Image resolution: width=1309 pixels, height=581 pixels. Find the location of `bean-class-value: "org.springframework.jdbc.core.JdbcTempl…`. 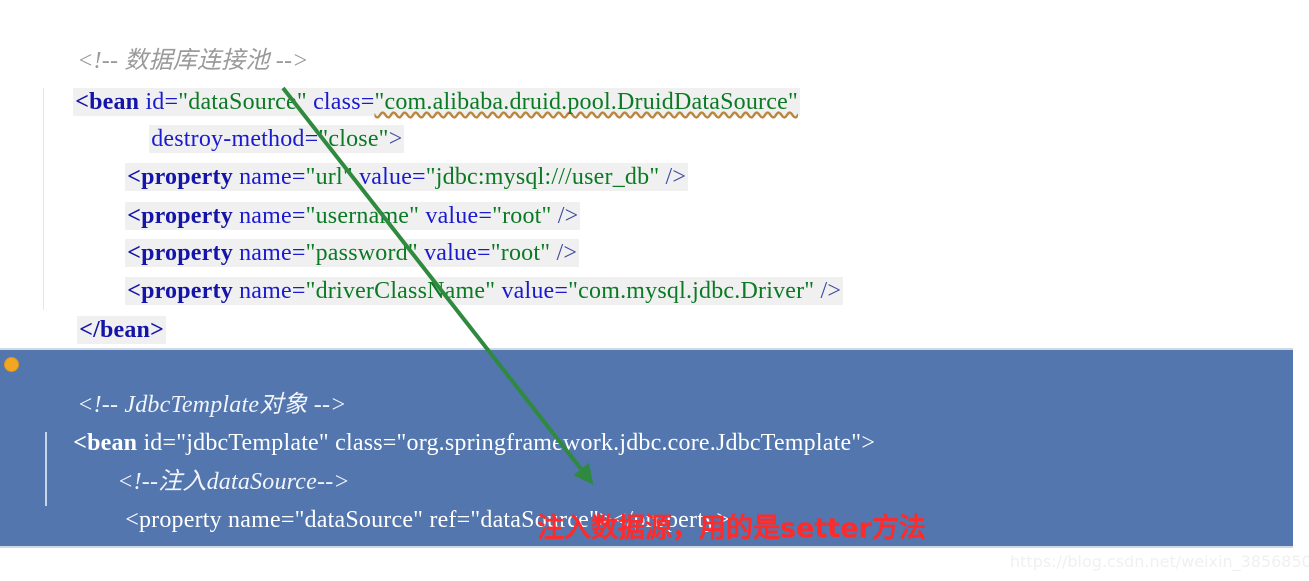

bean-class-value: "org.springframework.jdbc.core.JdbcTempl… is located at coordinates (629, 443).